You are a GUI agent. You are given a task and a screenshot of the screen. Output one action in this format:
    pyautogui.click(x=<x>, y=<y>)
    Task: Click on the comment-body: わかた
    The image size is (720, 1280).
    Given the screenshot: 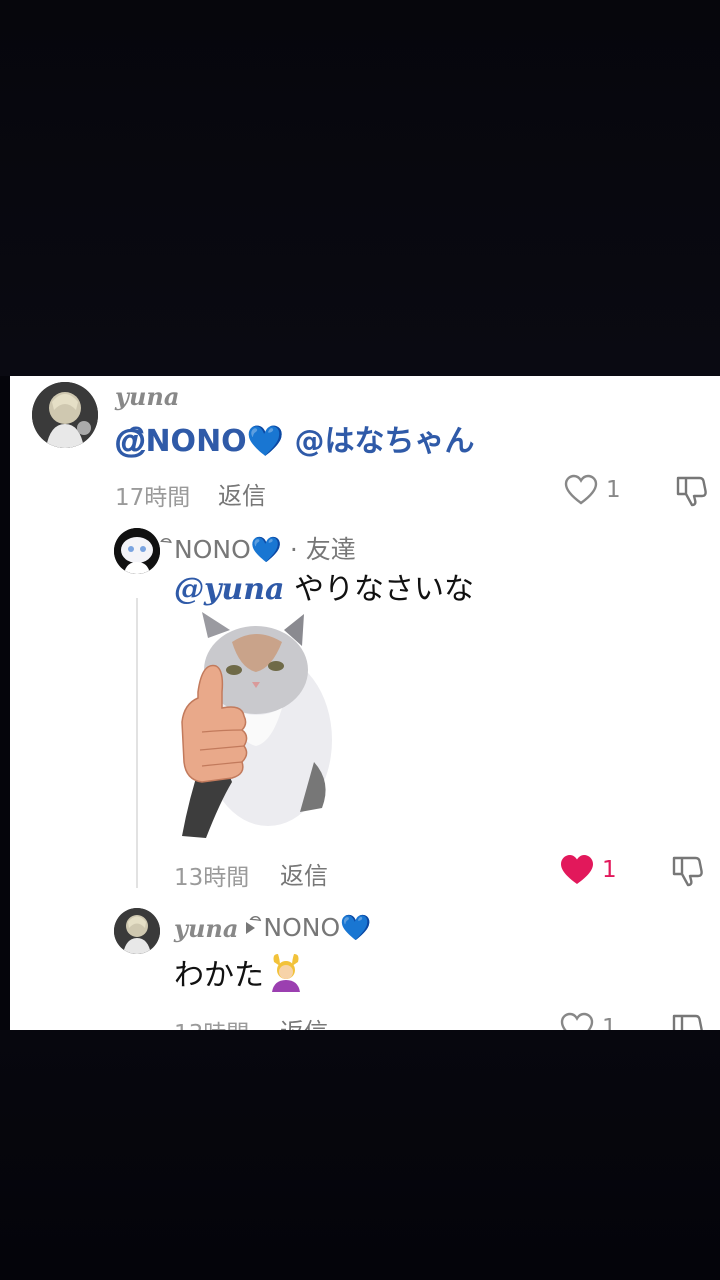 What is the action you would take?
    pyautogui.click(x=219, y=975)
    